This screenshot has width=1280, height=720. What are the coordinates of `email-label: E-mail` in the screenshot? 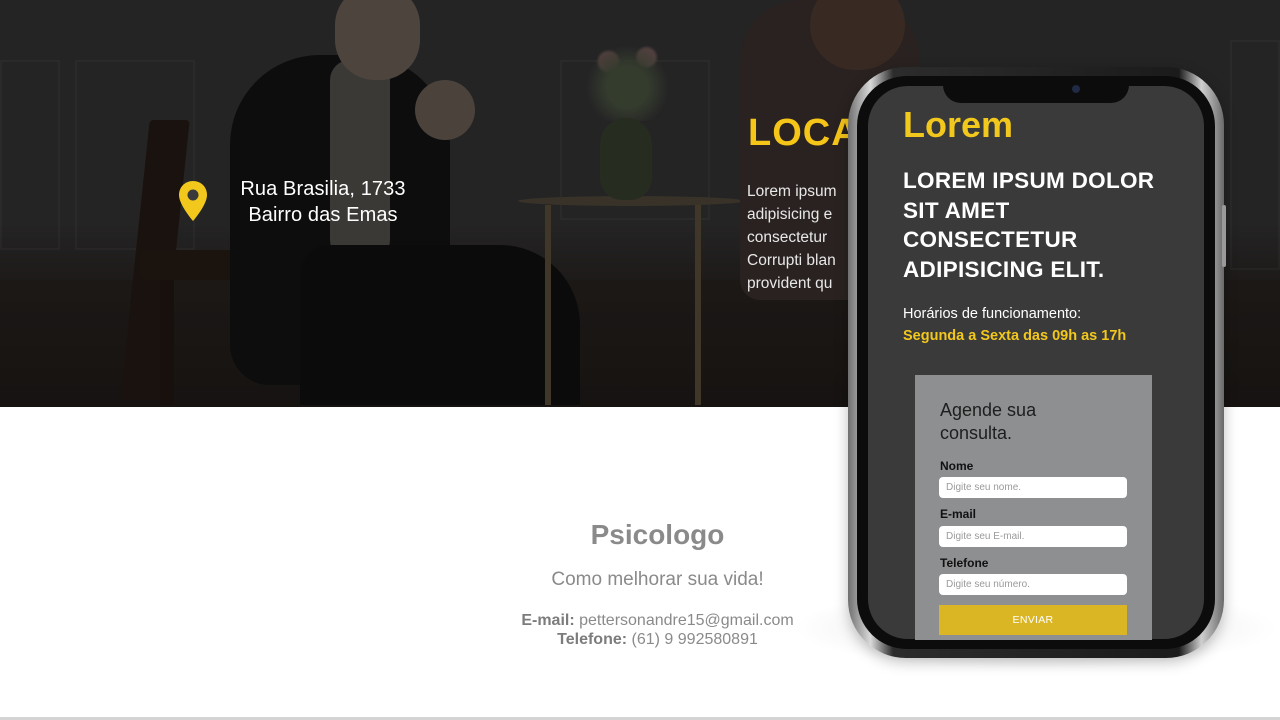 It's located at (958, 514).